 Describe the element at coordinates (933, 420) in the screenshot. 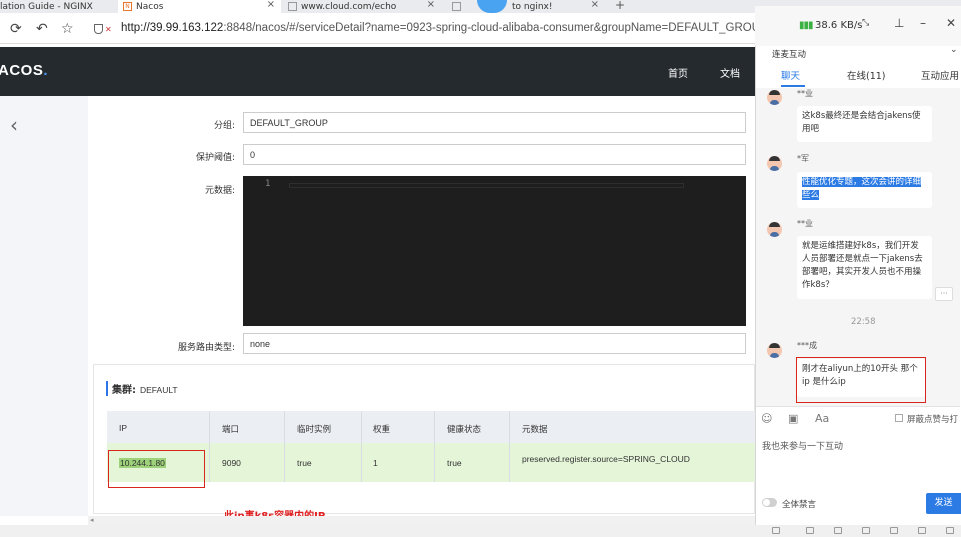

I see `block-likes-label: 屏蔽点赞与打` at that location.